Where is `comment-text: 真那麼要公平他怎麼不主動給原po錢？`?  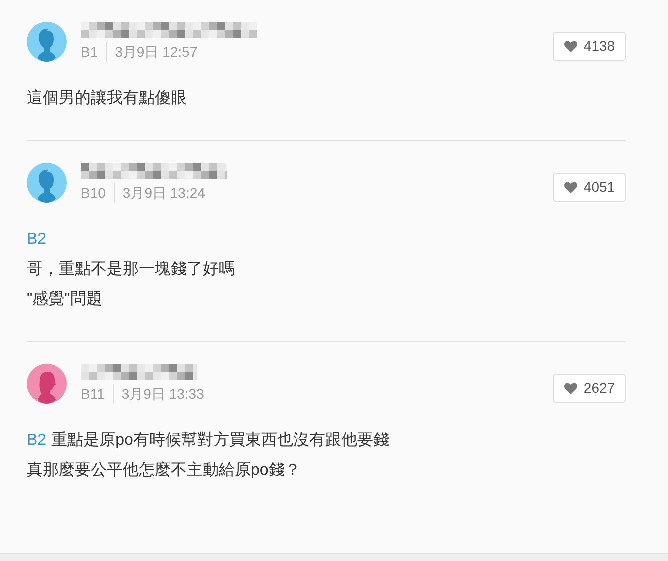
comment-text: 真那麼要公平他怎麼不主動給原po錢？ is located at coordinates (164, 470).